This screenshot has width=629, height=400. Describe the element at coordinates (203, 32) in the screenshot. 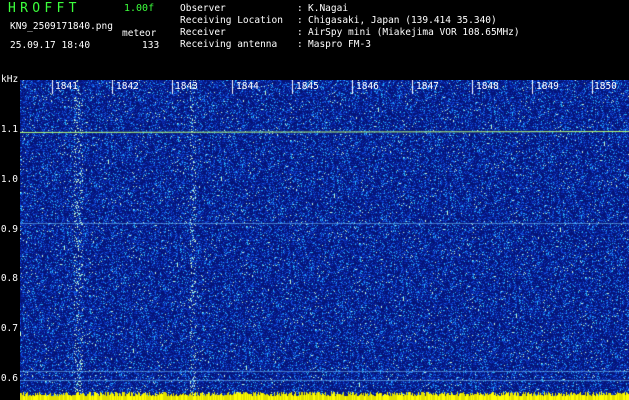

I see `receiver-label: Receiver` at that location.